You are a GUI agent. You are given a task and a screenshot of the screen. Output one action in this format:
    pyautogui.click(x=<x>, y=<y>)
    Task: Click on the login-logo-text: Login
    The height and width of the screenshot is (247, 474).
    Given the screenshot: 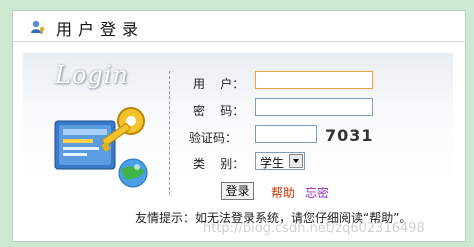 What is the action you would take?
    pyautogui.click(x=92, y=75)
    